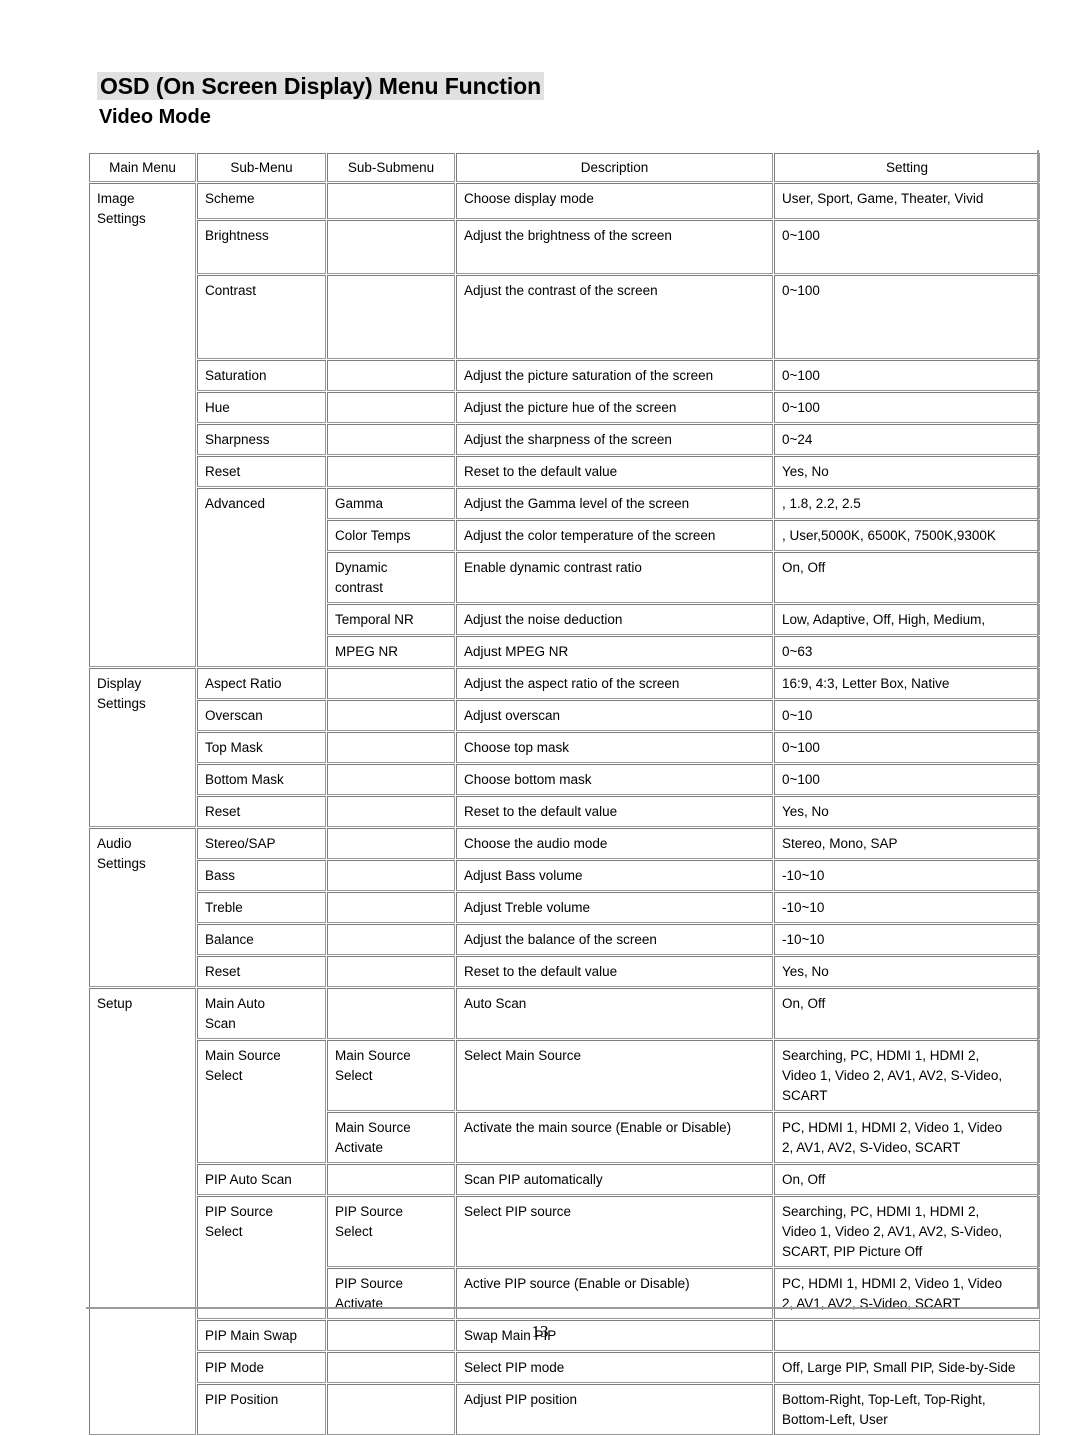 The image size is (1080, 1436). I want to click on cell-sub-menu: Sharpness, so click(261, 439).